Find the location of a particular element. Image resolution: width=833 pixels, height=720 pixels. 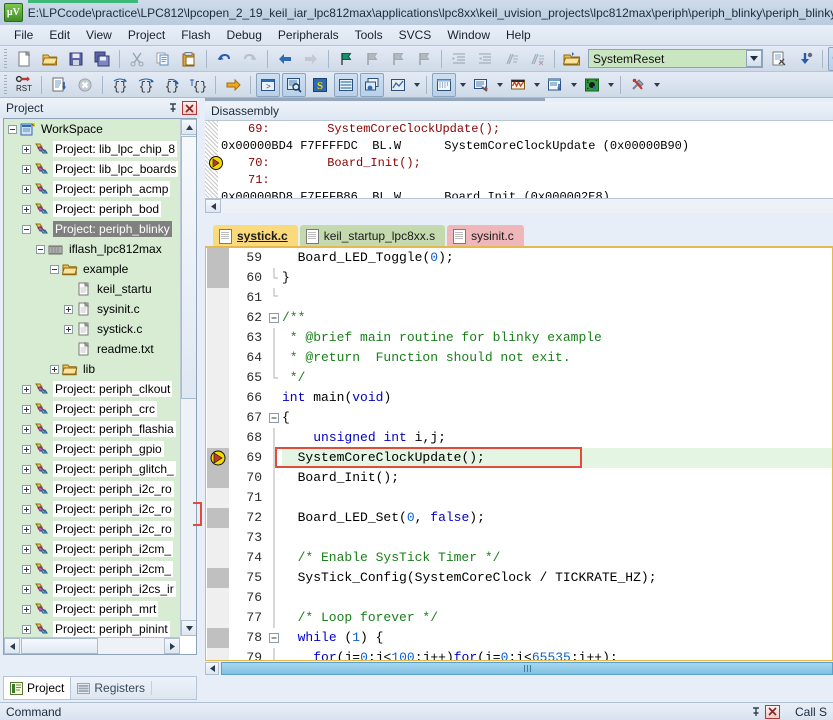

menu-edit: Edit is located at coordinates (59, 35).